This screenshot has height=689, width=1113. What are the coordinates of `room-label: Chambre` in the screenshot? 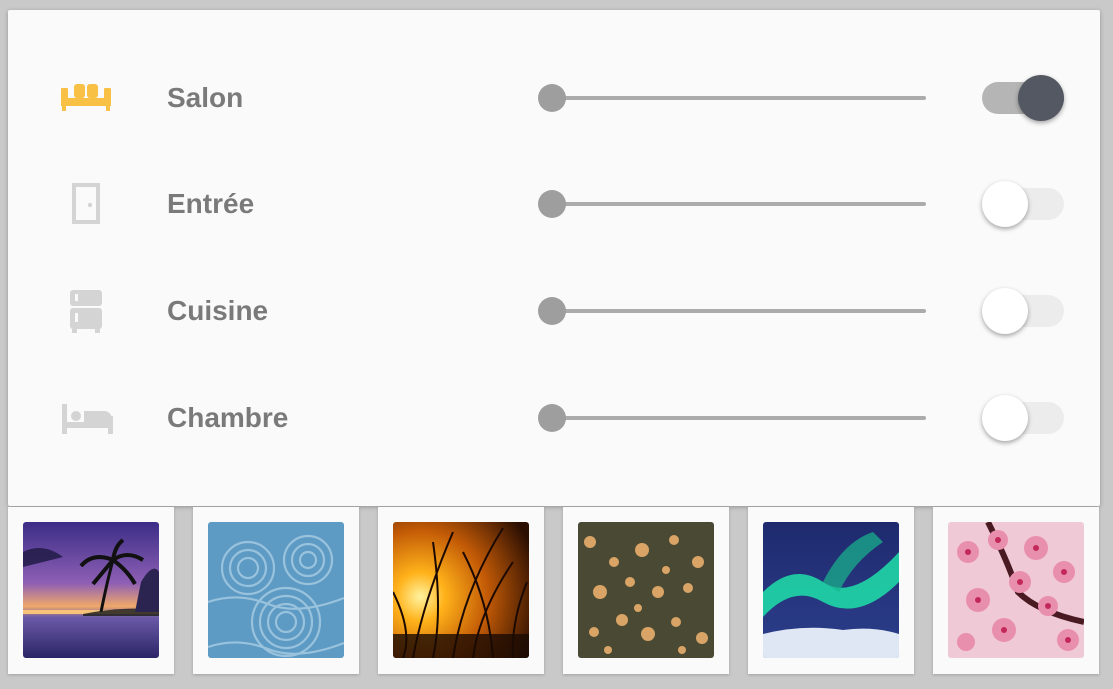 It's located at (228, 417).